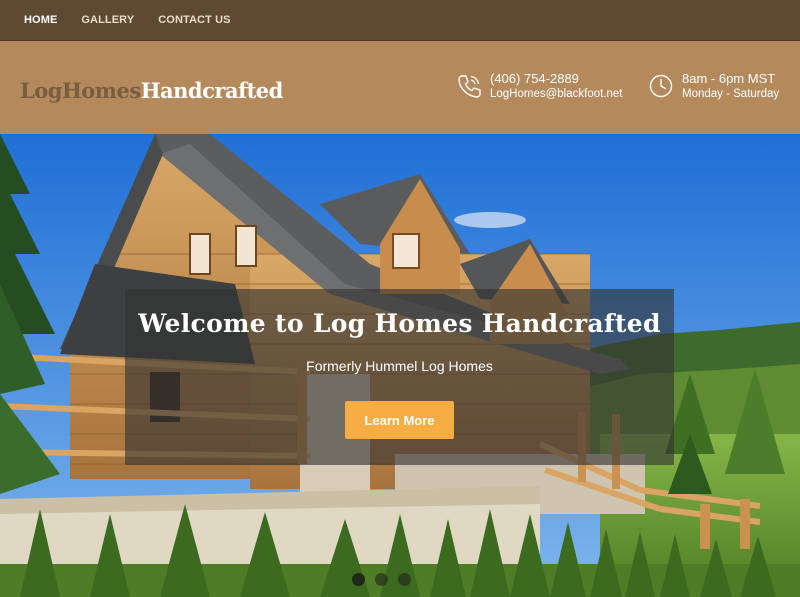 The image size is (800, 597). What do you see at coordinates (212, 90) in the screenshot?
I see `logo-text-part2: Handcrafted` at bounding box center [212, 90].